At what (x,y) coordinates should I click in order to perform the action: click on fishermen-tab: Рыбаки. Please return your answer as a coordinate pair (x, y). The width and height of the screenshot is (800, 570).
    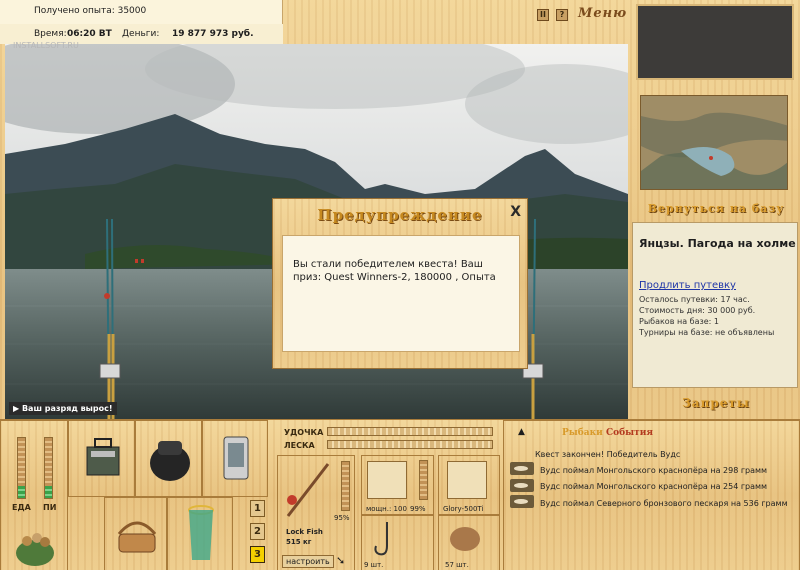
    Looking at the image, I should click on (582, 433).